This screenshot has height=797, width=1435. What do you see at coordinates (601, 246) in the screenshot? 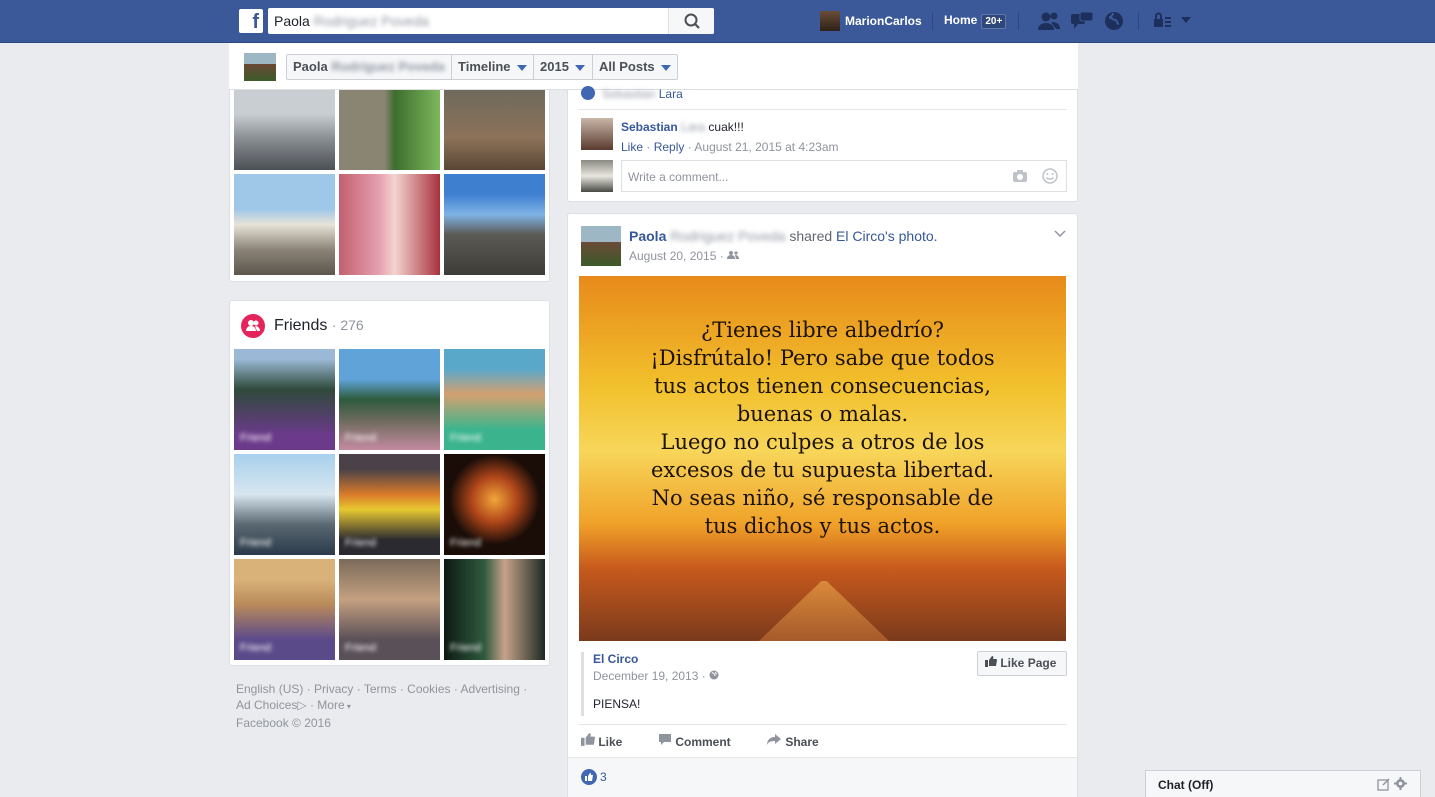
I see `poster-avatar` at bounding box center [601, 246].